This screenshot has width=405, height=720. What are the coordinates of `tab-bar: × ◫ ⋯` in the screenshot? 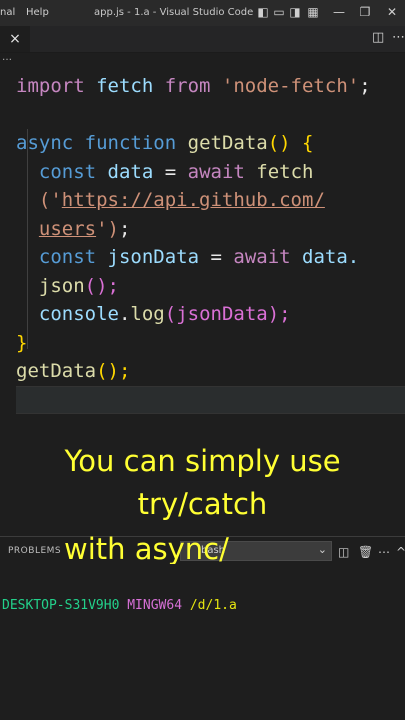 It's located at (202, 39).